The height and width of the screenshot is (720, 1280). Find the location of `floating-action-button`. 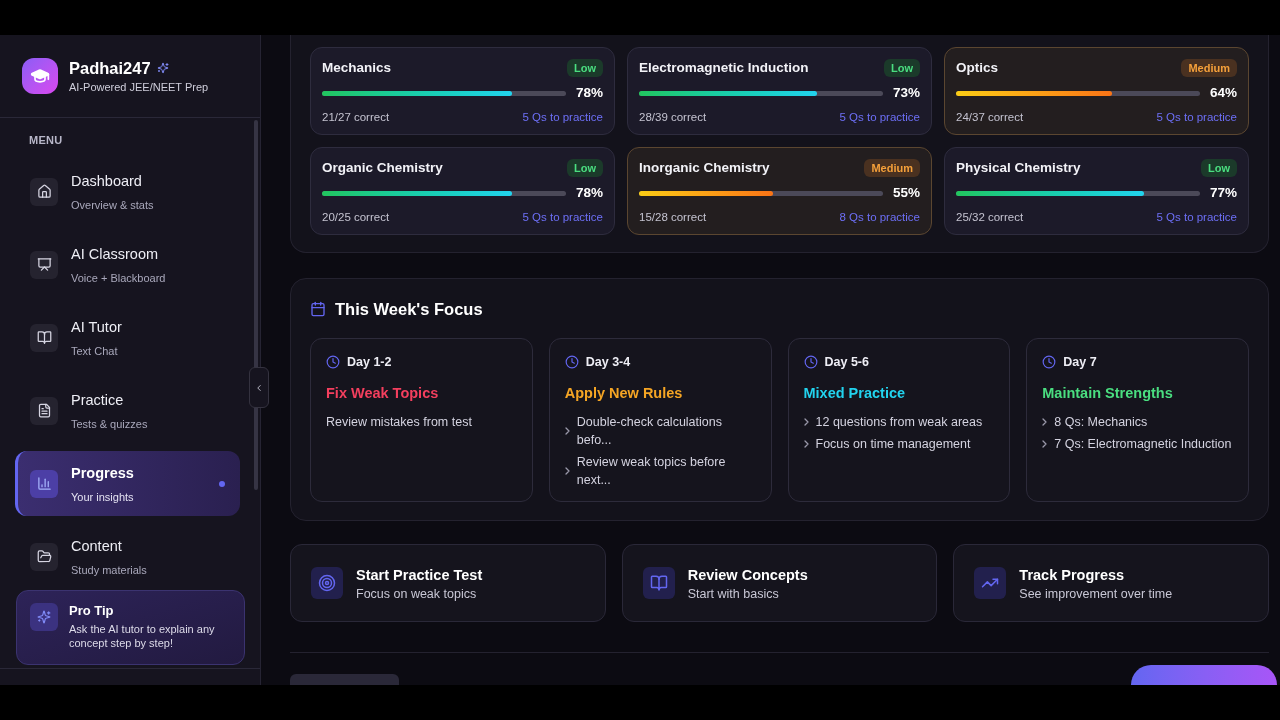

floating-action-button is located at coordinates (1204, 675).